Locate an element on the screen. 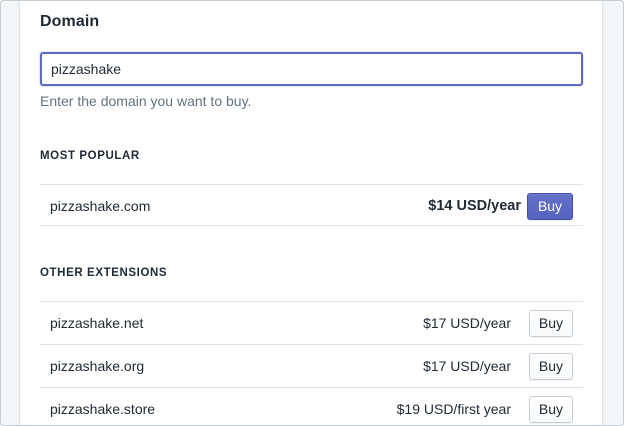 The height and width of the screenshot is (426, 624). domain-row: pizzashake.org $17 USD/year Buy is located at coordinates (311, 365).